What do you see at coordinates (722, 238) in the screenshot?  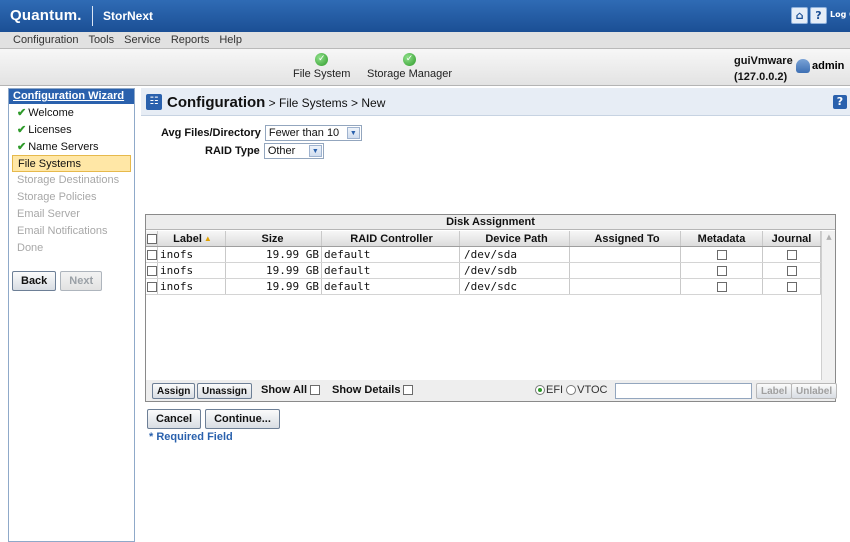 I see `column-metadata: Metadata` at bounding box center [722, 238].